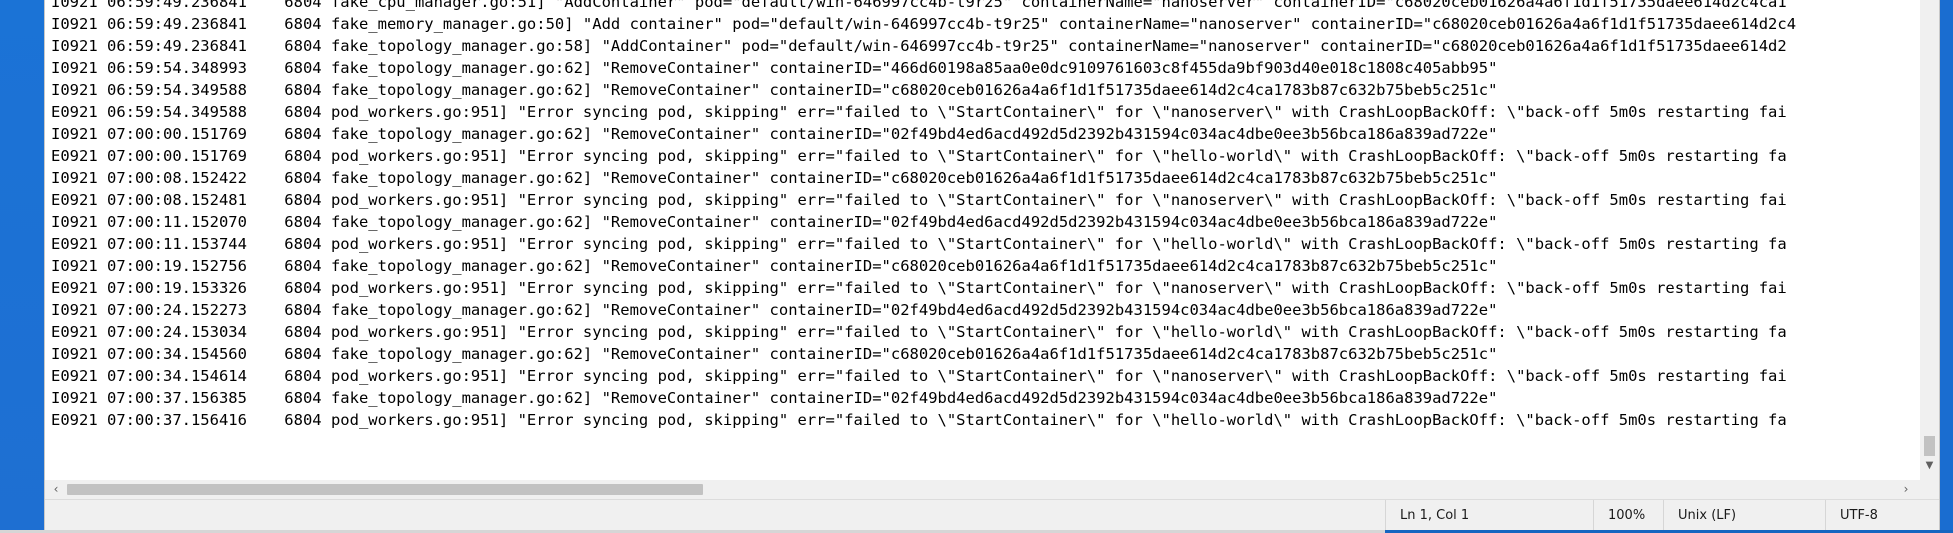  Describe the element at coordinates (992, 515) in the screenshot. I see `status-bar: Ln 1, Col 1 100% Unix (LF) UTF-8` at that location.